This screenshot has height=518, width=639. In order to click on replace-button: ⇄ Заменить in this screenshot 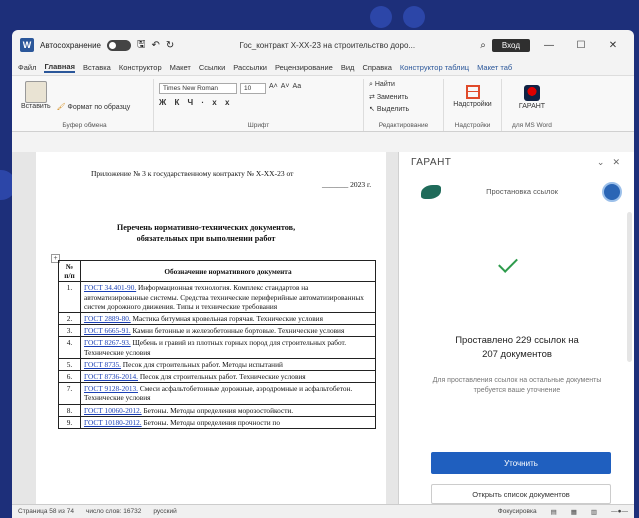, I will do `click(403, 97)`.